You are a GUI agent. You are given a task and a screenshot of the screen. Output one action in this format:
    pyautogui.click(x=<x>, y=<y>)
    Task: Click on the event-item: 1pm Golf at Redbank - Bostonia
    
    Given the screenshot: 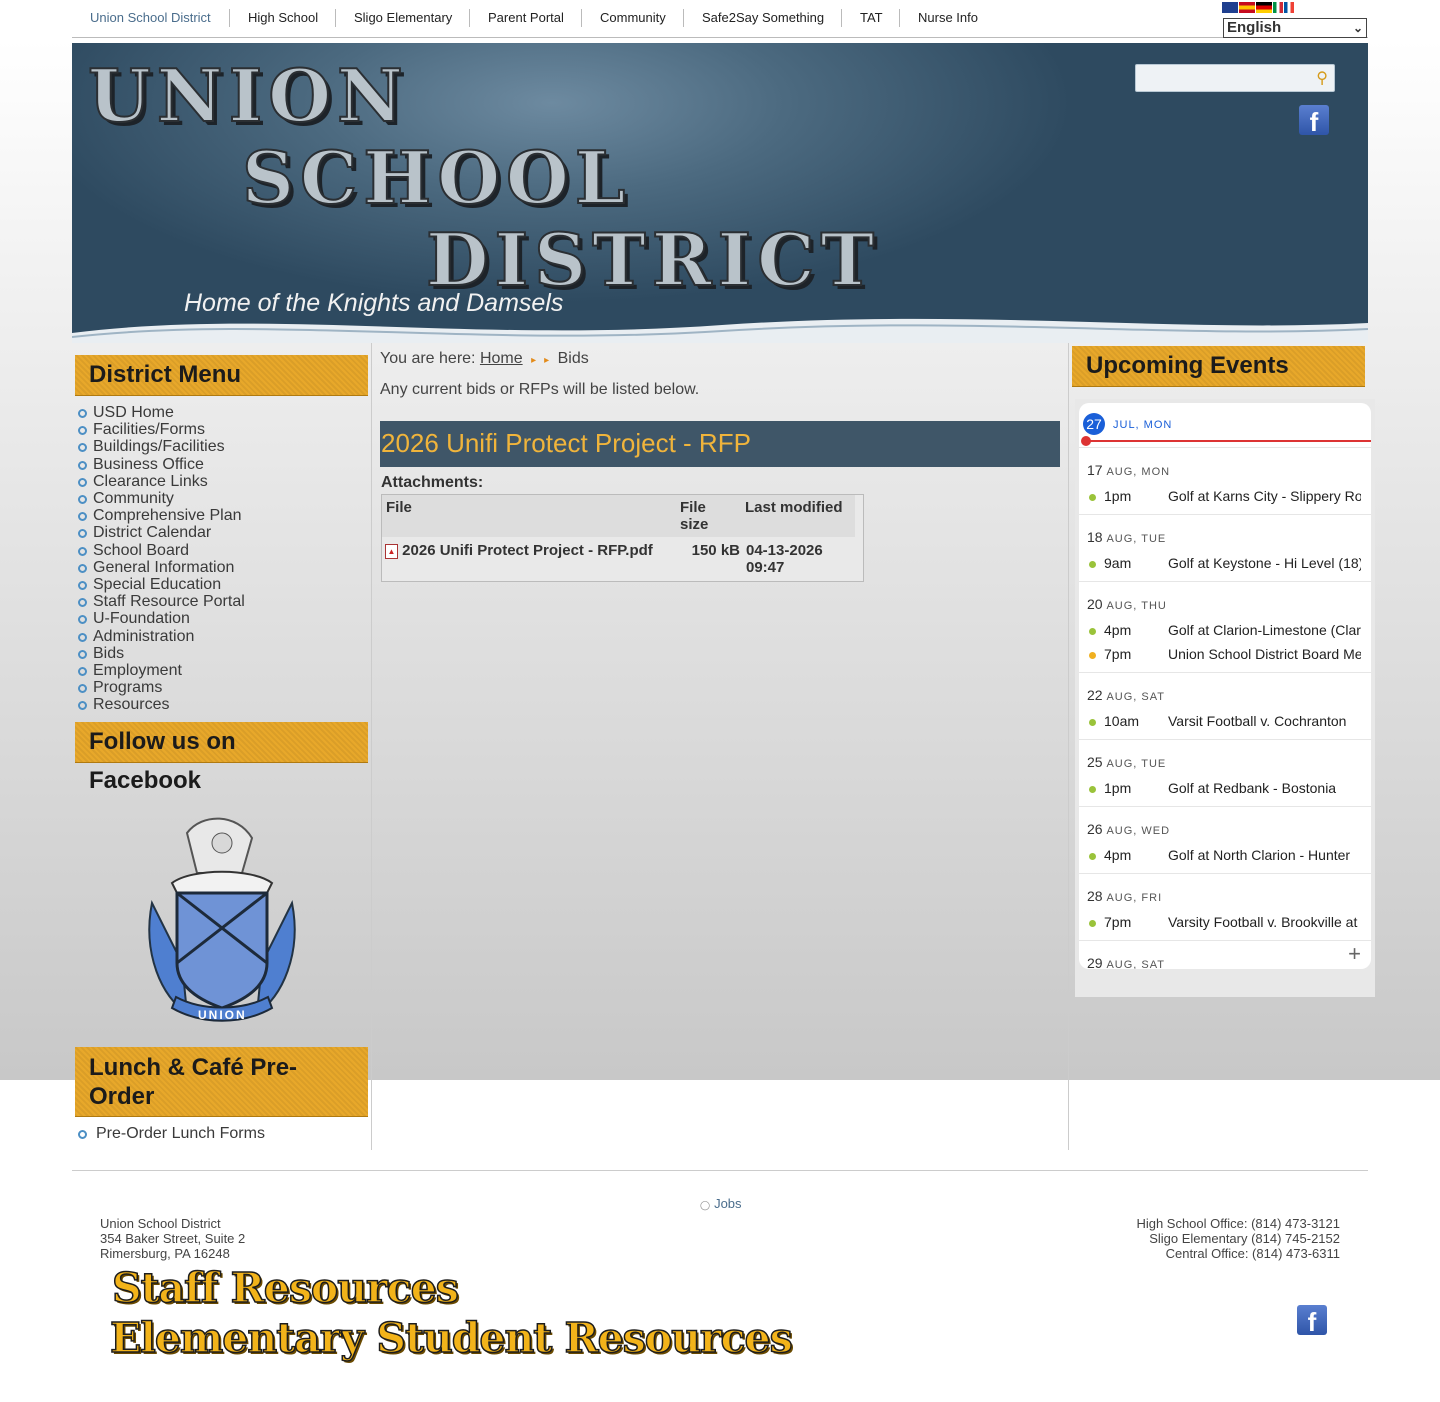 What is the action you would take?
    pyautogui.click(x=1225, y=788)
    